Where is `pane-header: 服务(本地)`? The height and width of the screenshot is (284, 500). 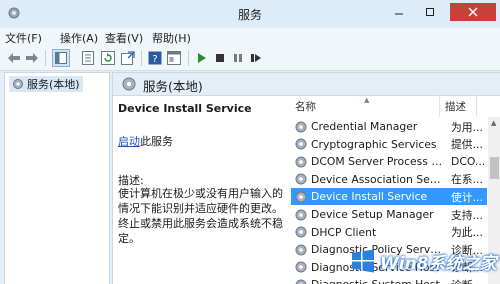
pane-header: 服务(本地) is located at coordinates (306, 84).